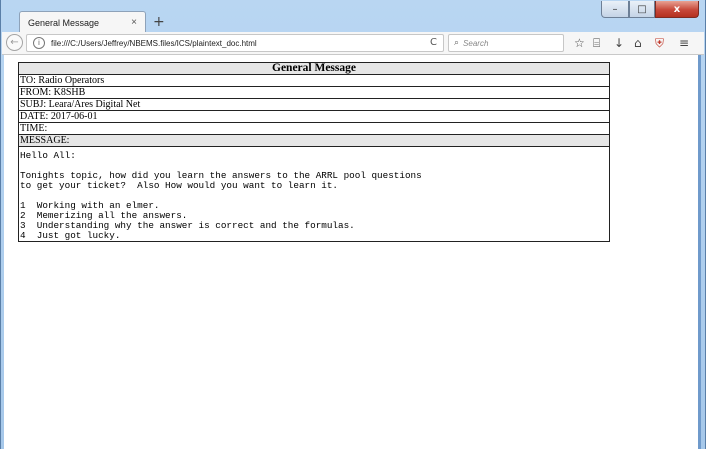 This screenshot has height=449, width=706. I want to click on tab-close-icon: ×, so click(134, 22).